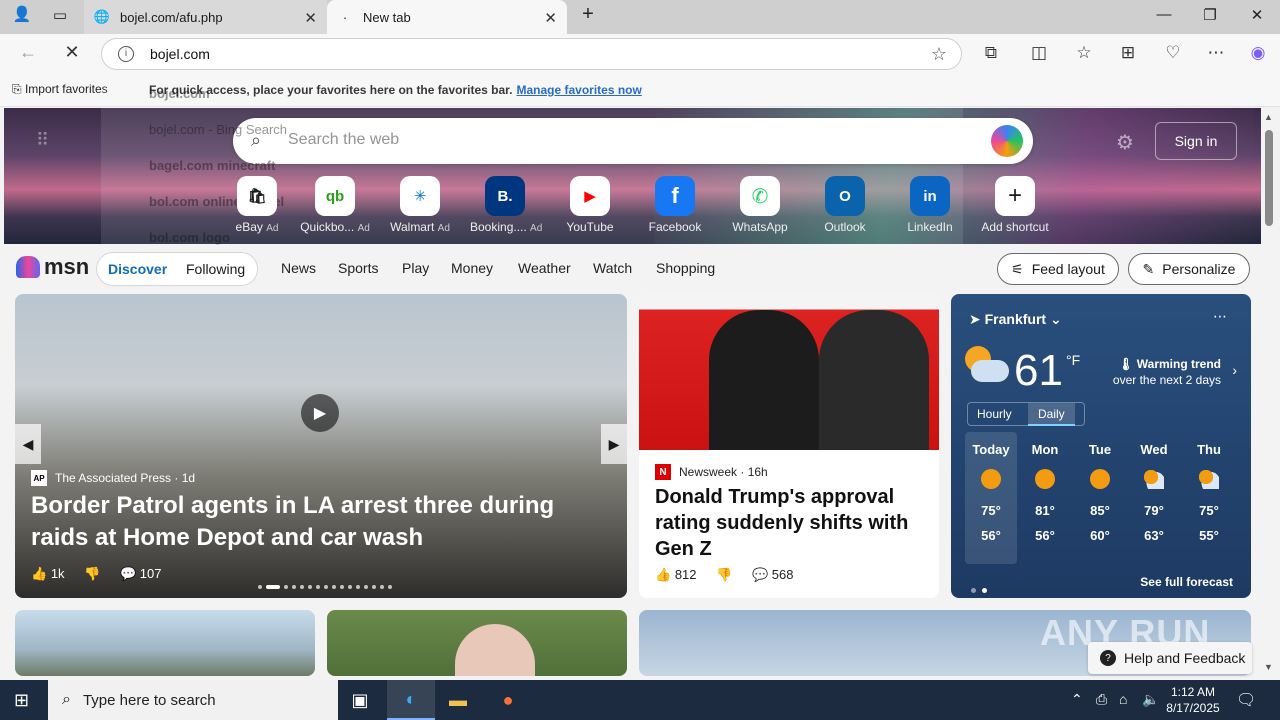 Image resolution: width=1280 pixels, height=720 pixels. I want to click on firefox-taskbar-icon: ●, so click(508, 700).